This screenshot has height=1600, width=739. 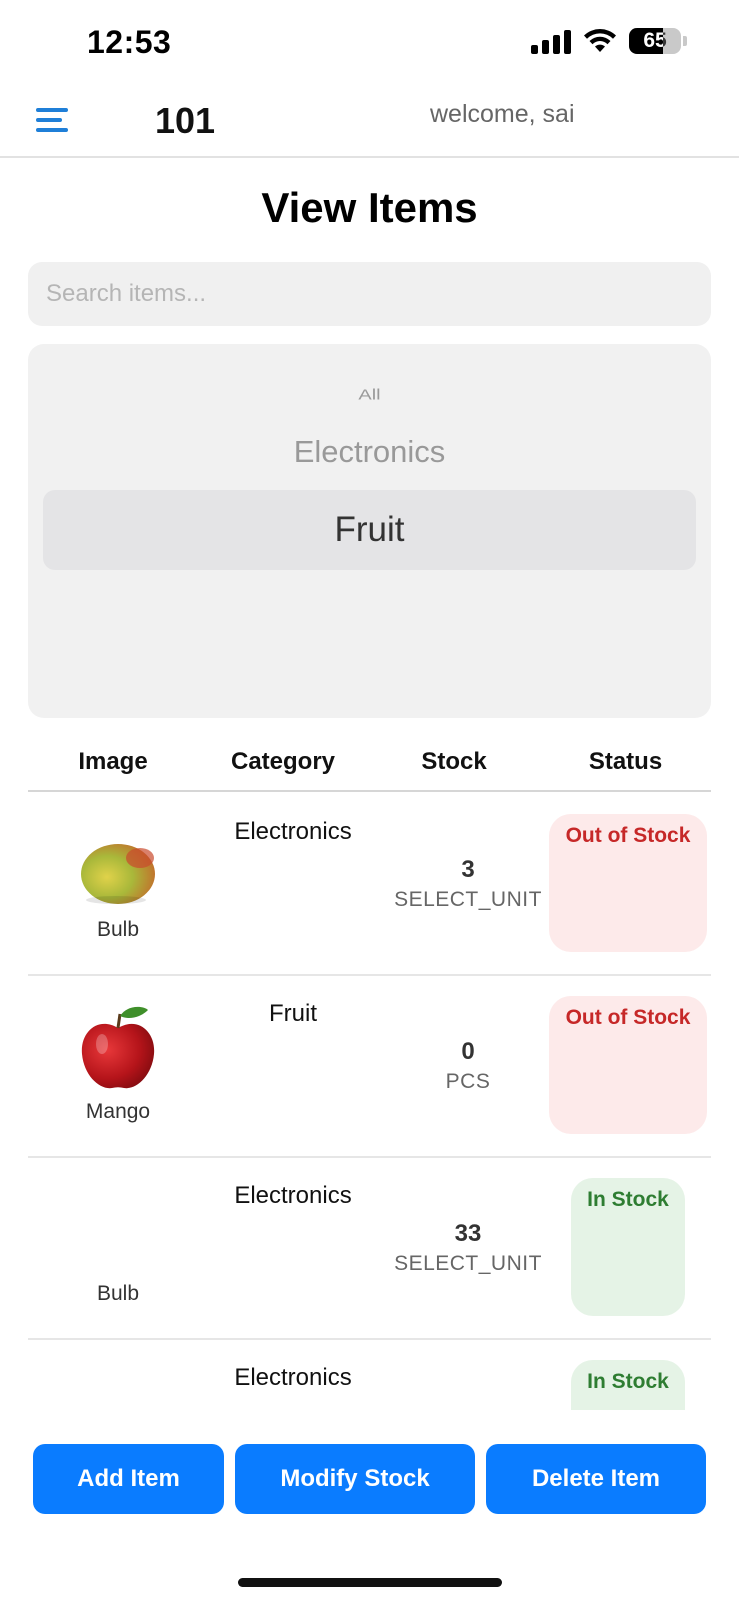 I want to click on modify-stock-button: Modify Stock, so click(x=355, y=1479).